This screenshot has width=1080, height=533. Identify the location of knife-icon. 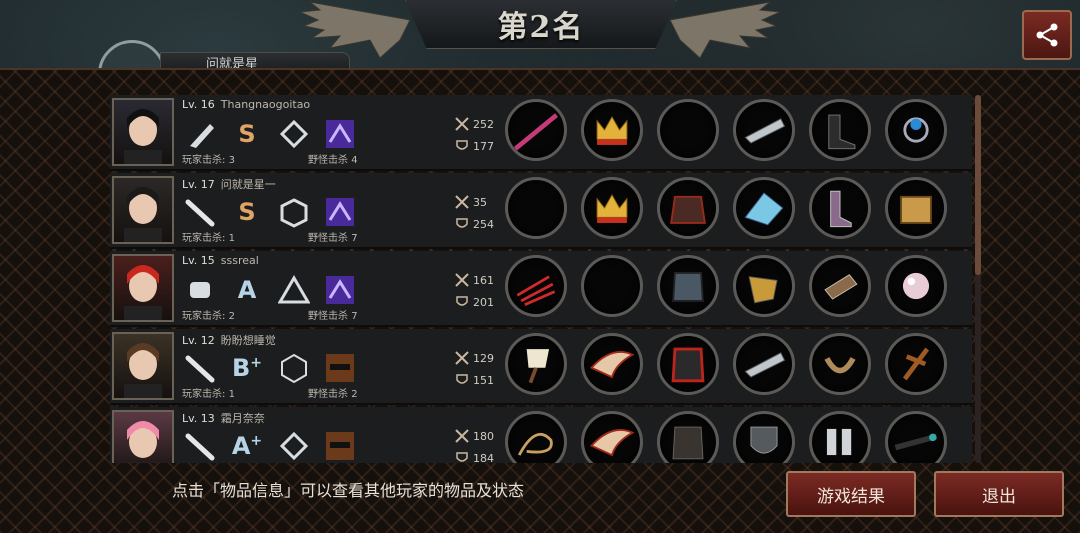
(200, 134).